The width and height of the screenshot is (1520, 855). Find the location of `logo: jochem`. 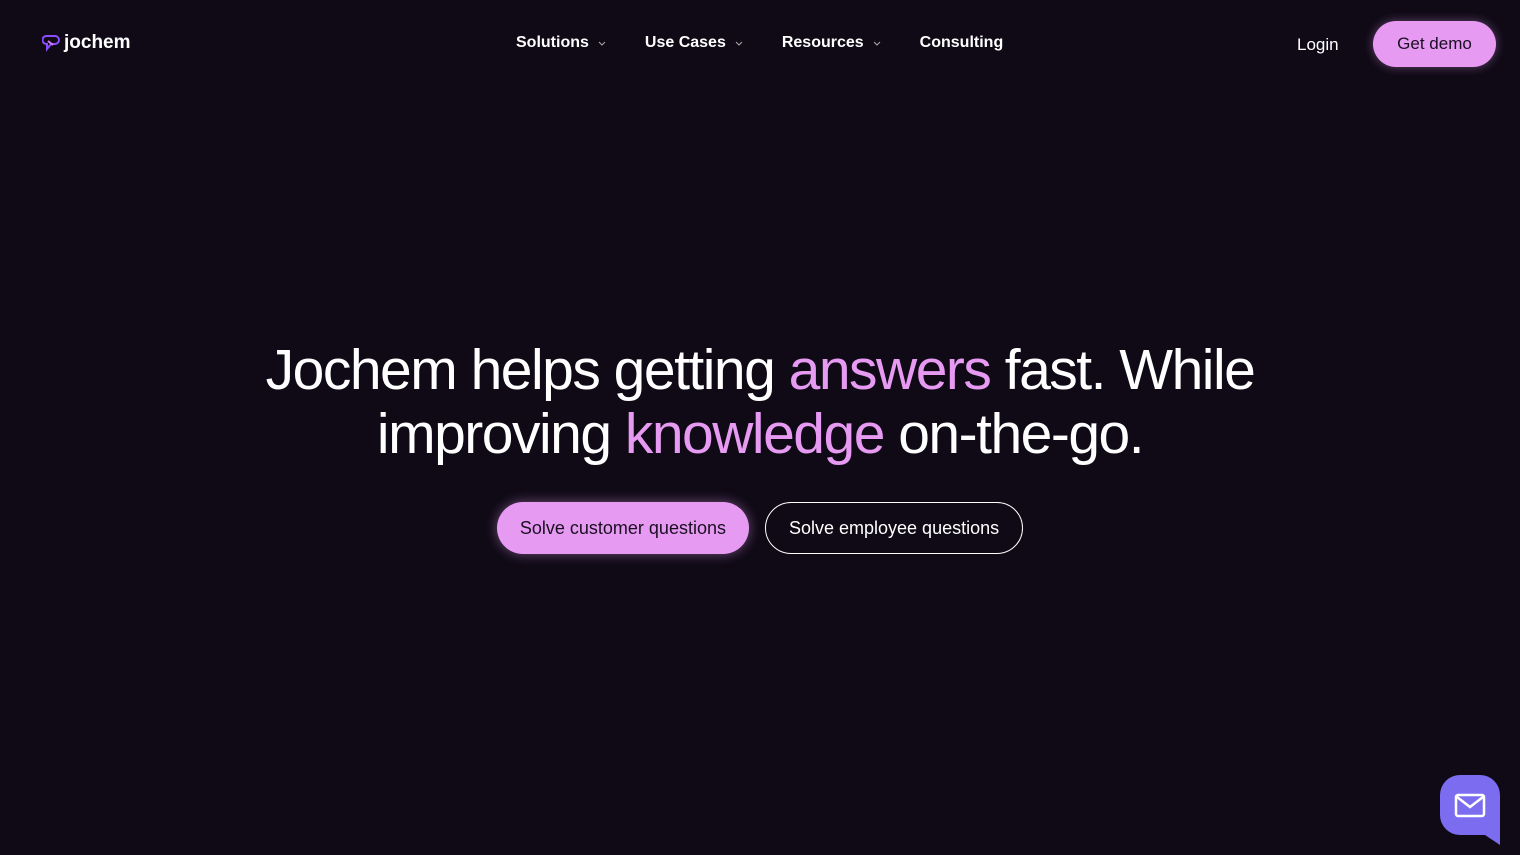

logo: jochem is located at coordinates (86, 43).